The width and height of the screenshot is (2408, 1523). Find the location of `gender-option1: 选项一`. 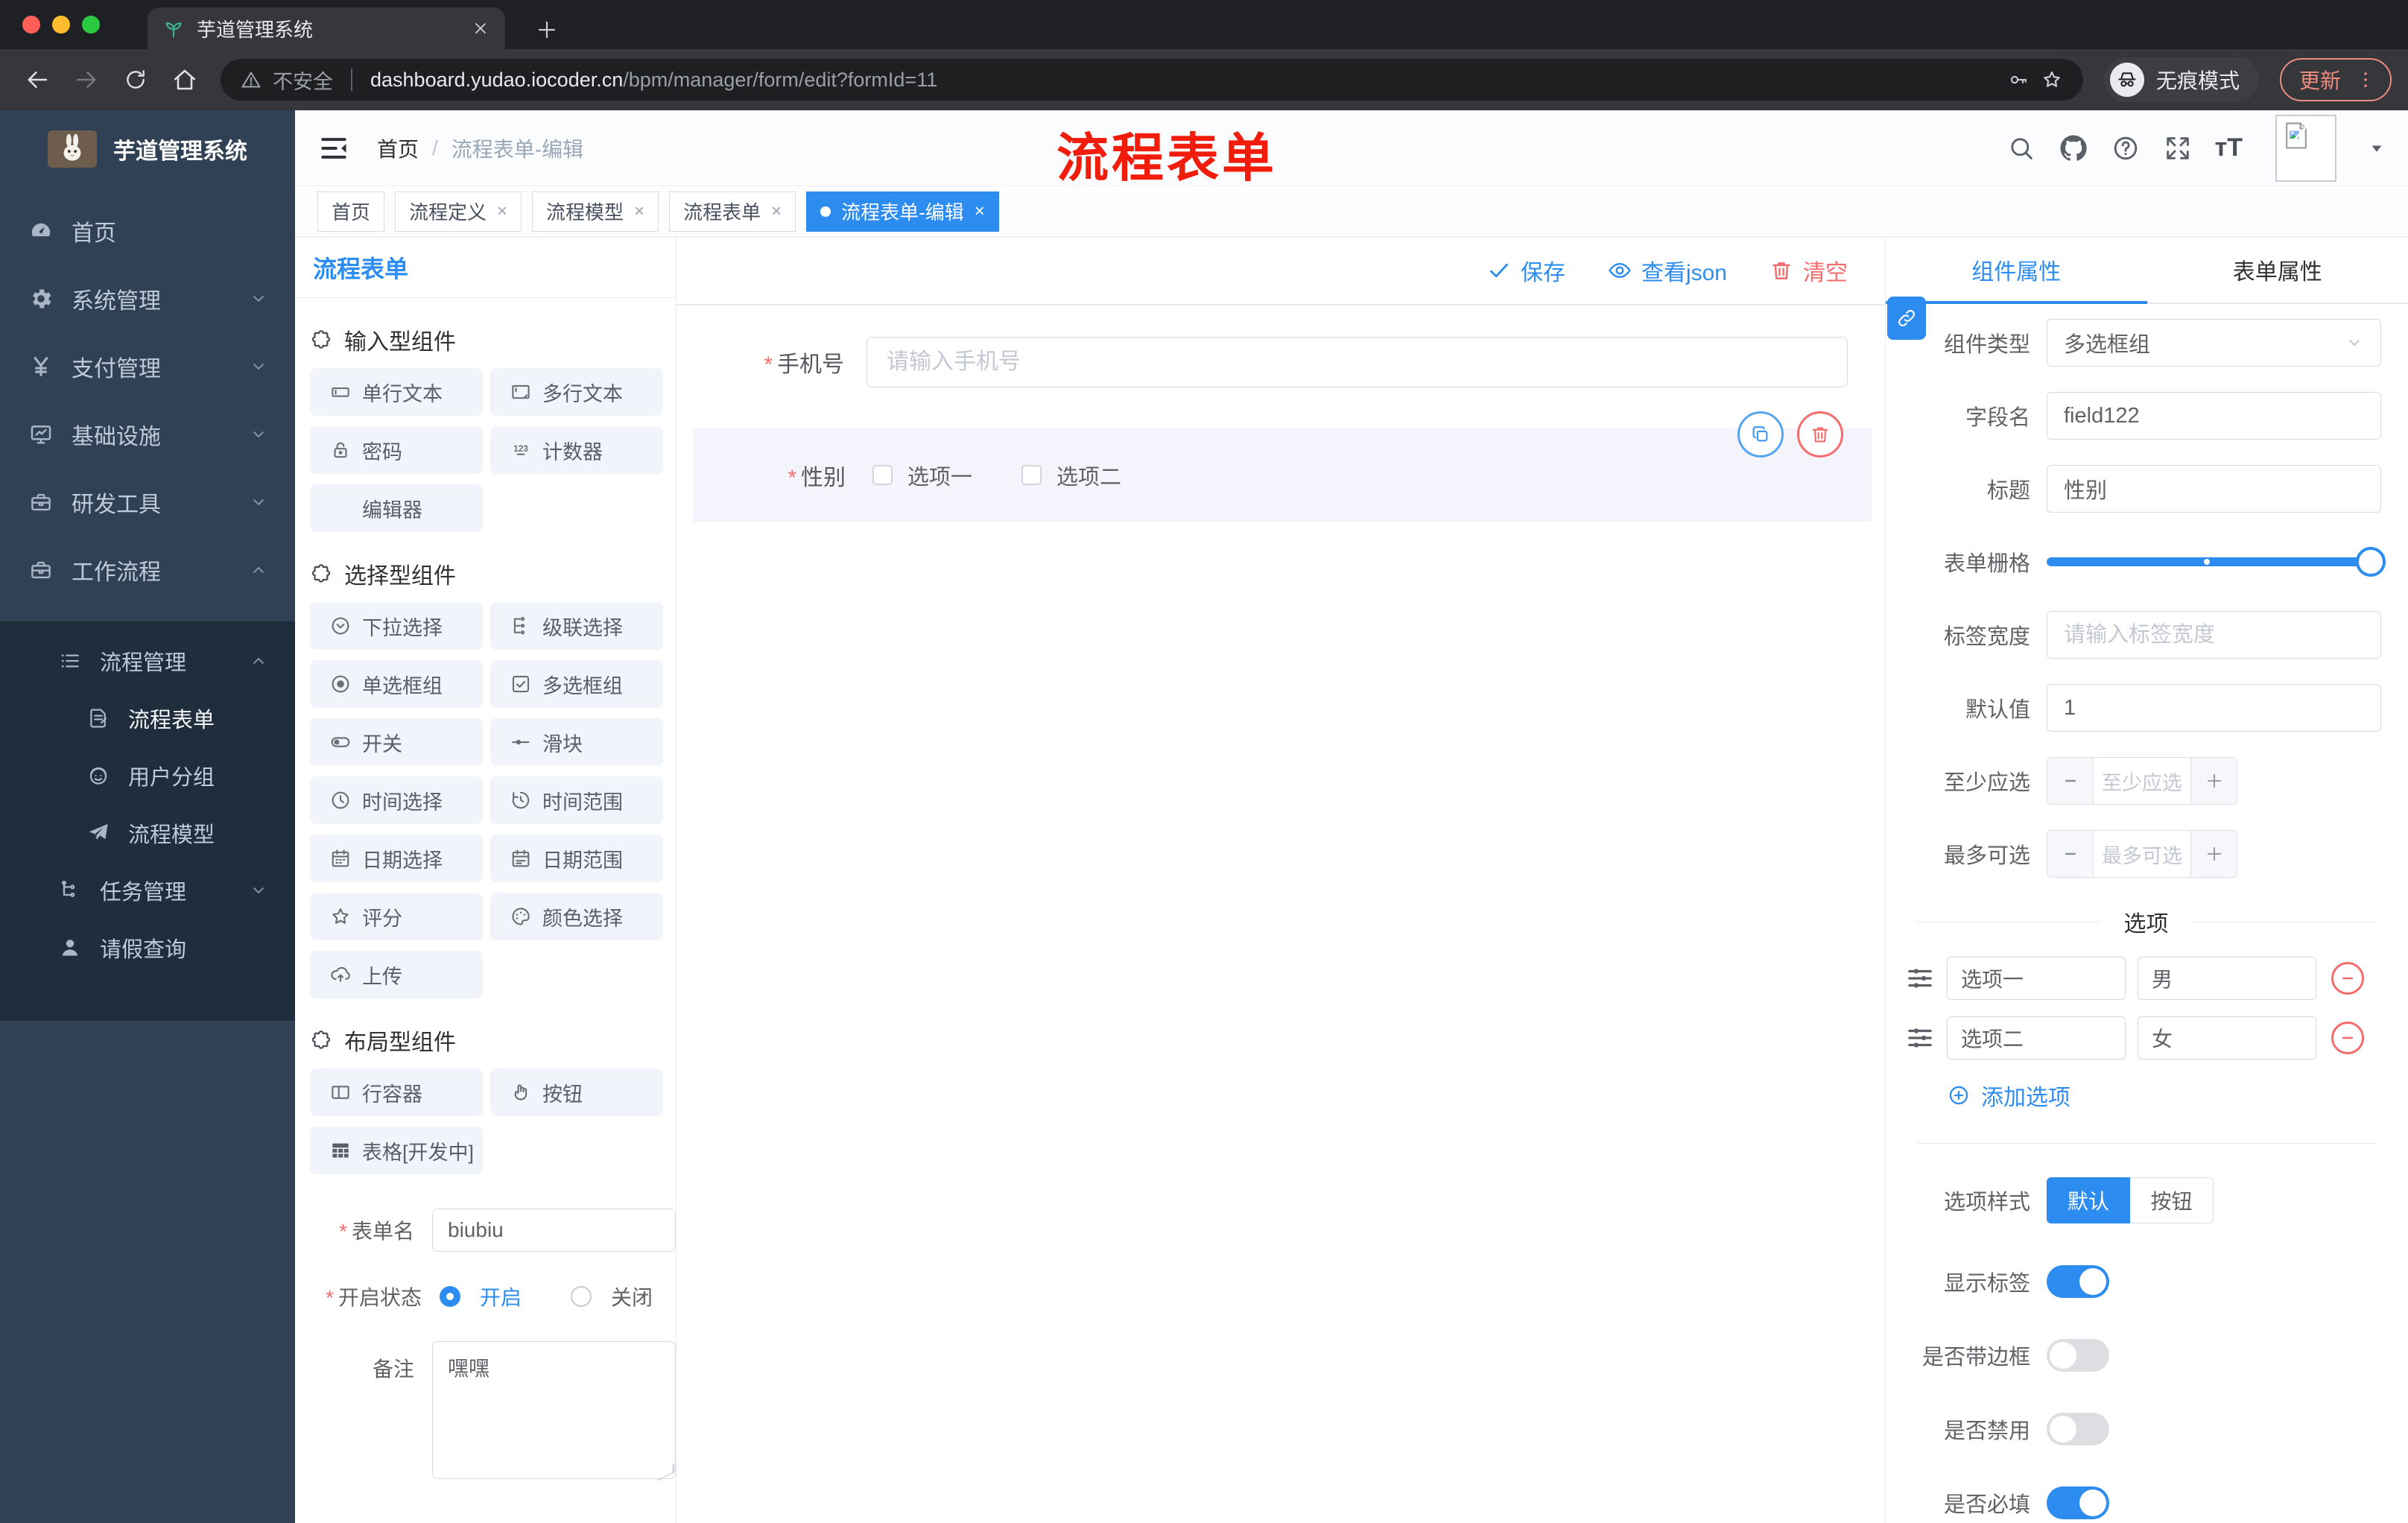

gender-option1: 选项一 is located at coordinates (922, 476).